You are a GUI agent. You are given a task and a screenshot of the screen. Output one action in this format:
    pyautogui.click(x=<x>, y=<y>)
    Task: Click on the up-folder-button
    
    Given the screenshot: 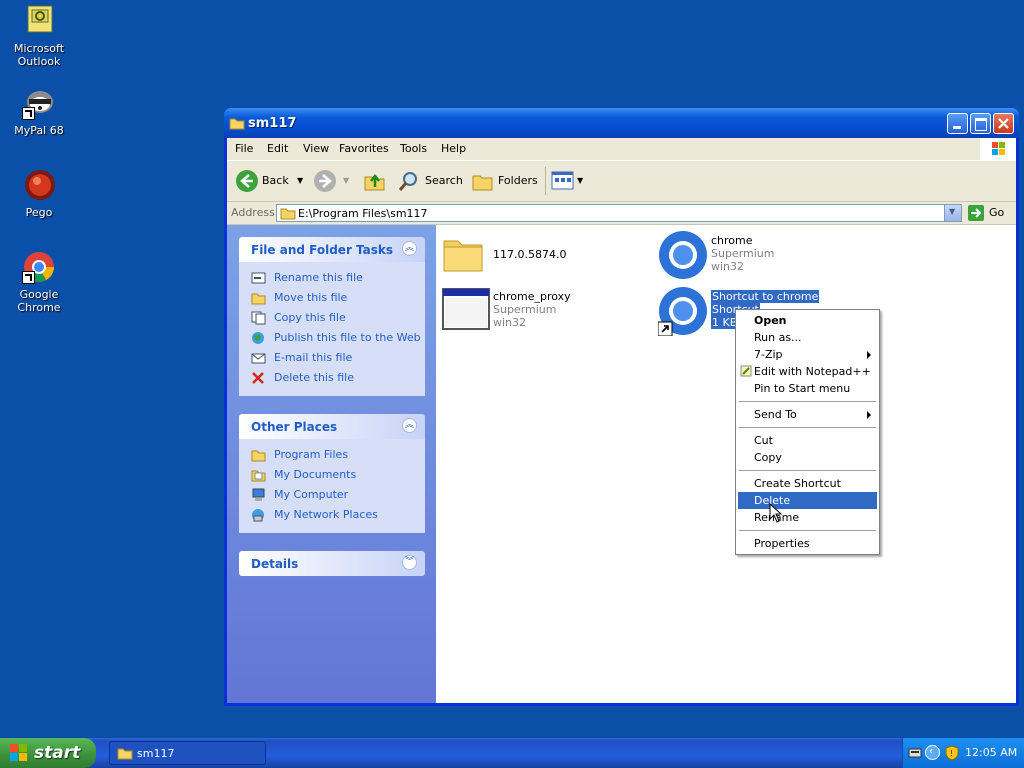 What is the action you would take?
    pyautogui.click(x=376, y=181)
    